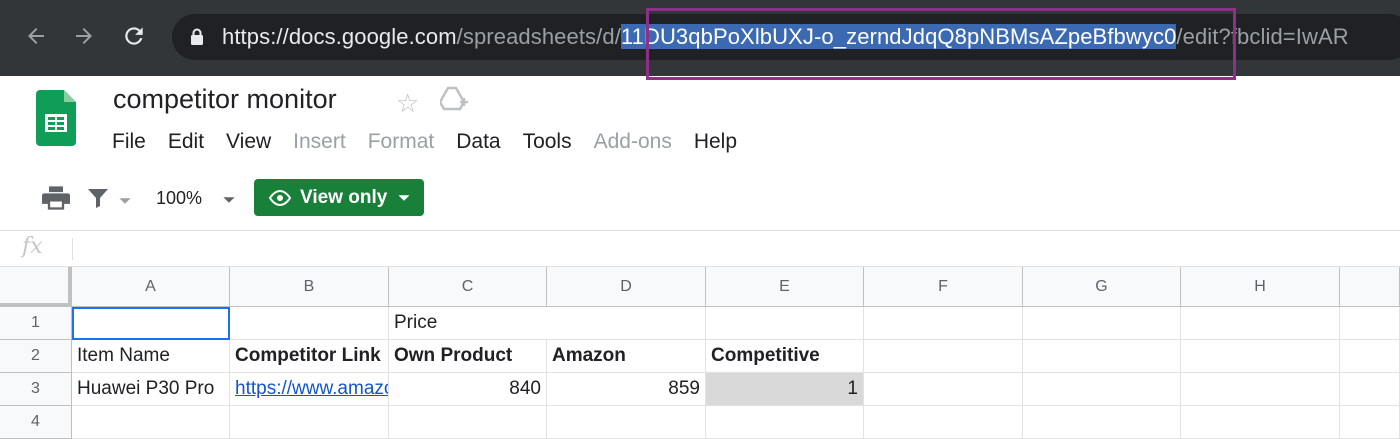 The image size is (1400, 439). What do you see at coordinates (700, 230) in the screenshot?
I see `toolbar-divider` at bounding box center [700, 230].